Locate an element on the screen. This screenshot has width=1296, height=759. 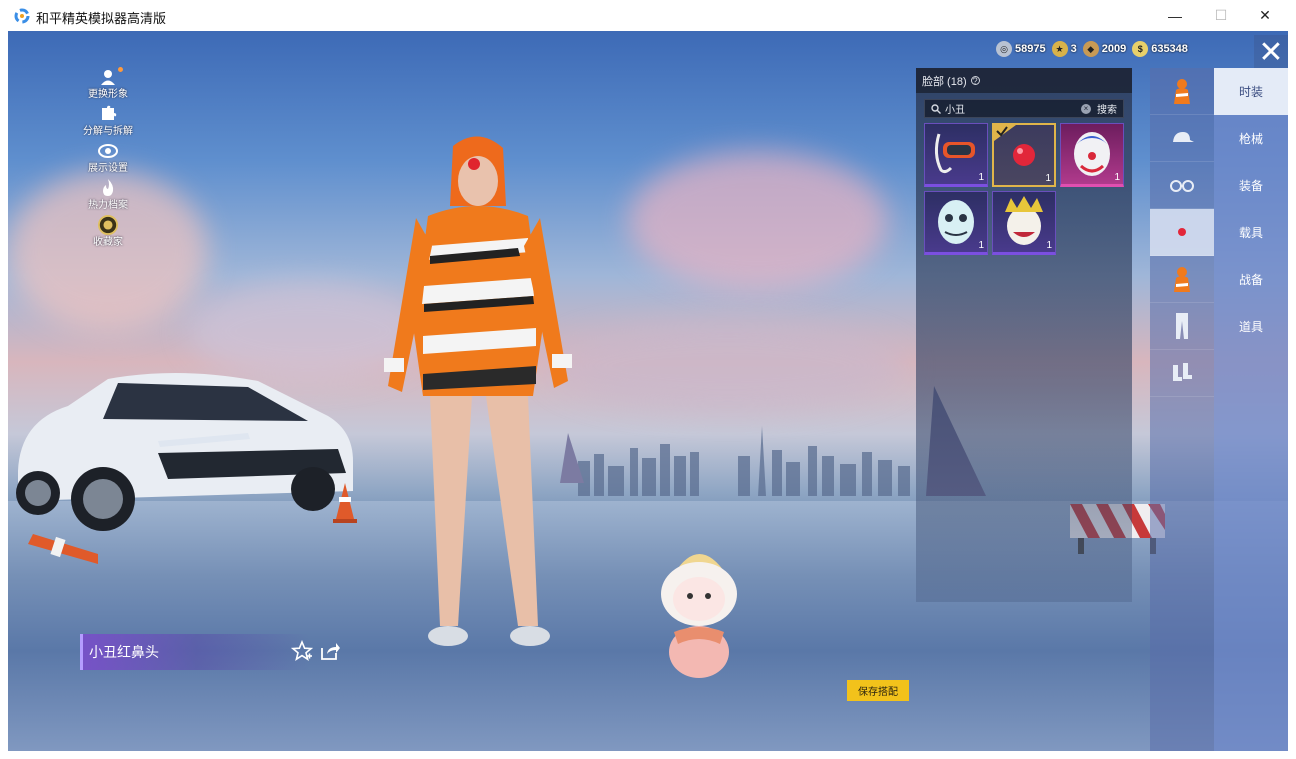
currency-bronze: ◆ 2009 is located at coordinates (1104, 49).